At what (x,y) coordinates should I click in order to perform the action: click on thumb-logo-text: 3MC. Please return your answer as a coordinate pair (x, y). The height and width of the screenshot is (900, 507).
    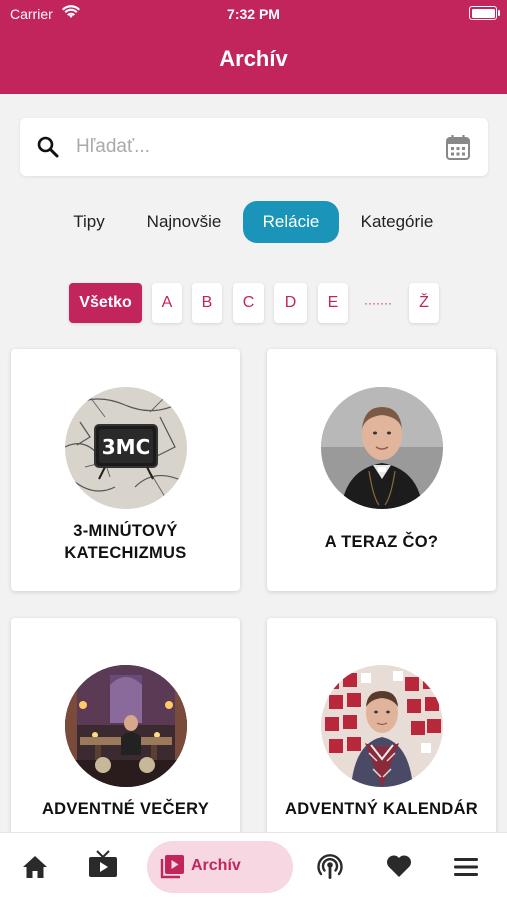
    Looking at the image, I should click on (126, 447).